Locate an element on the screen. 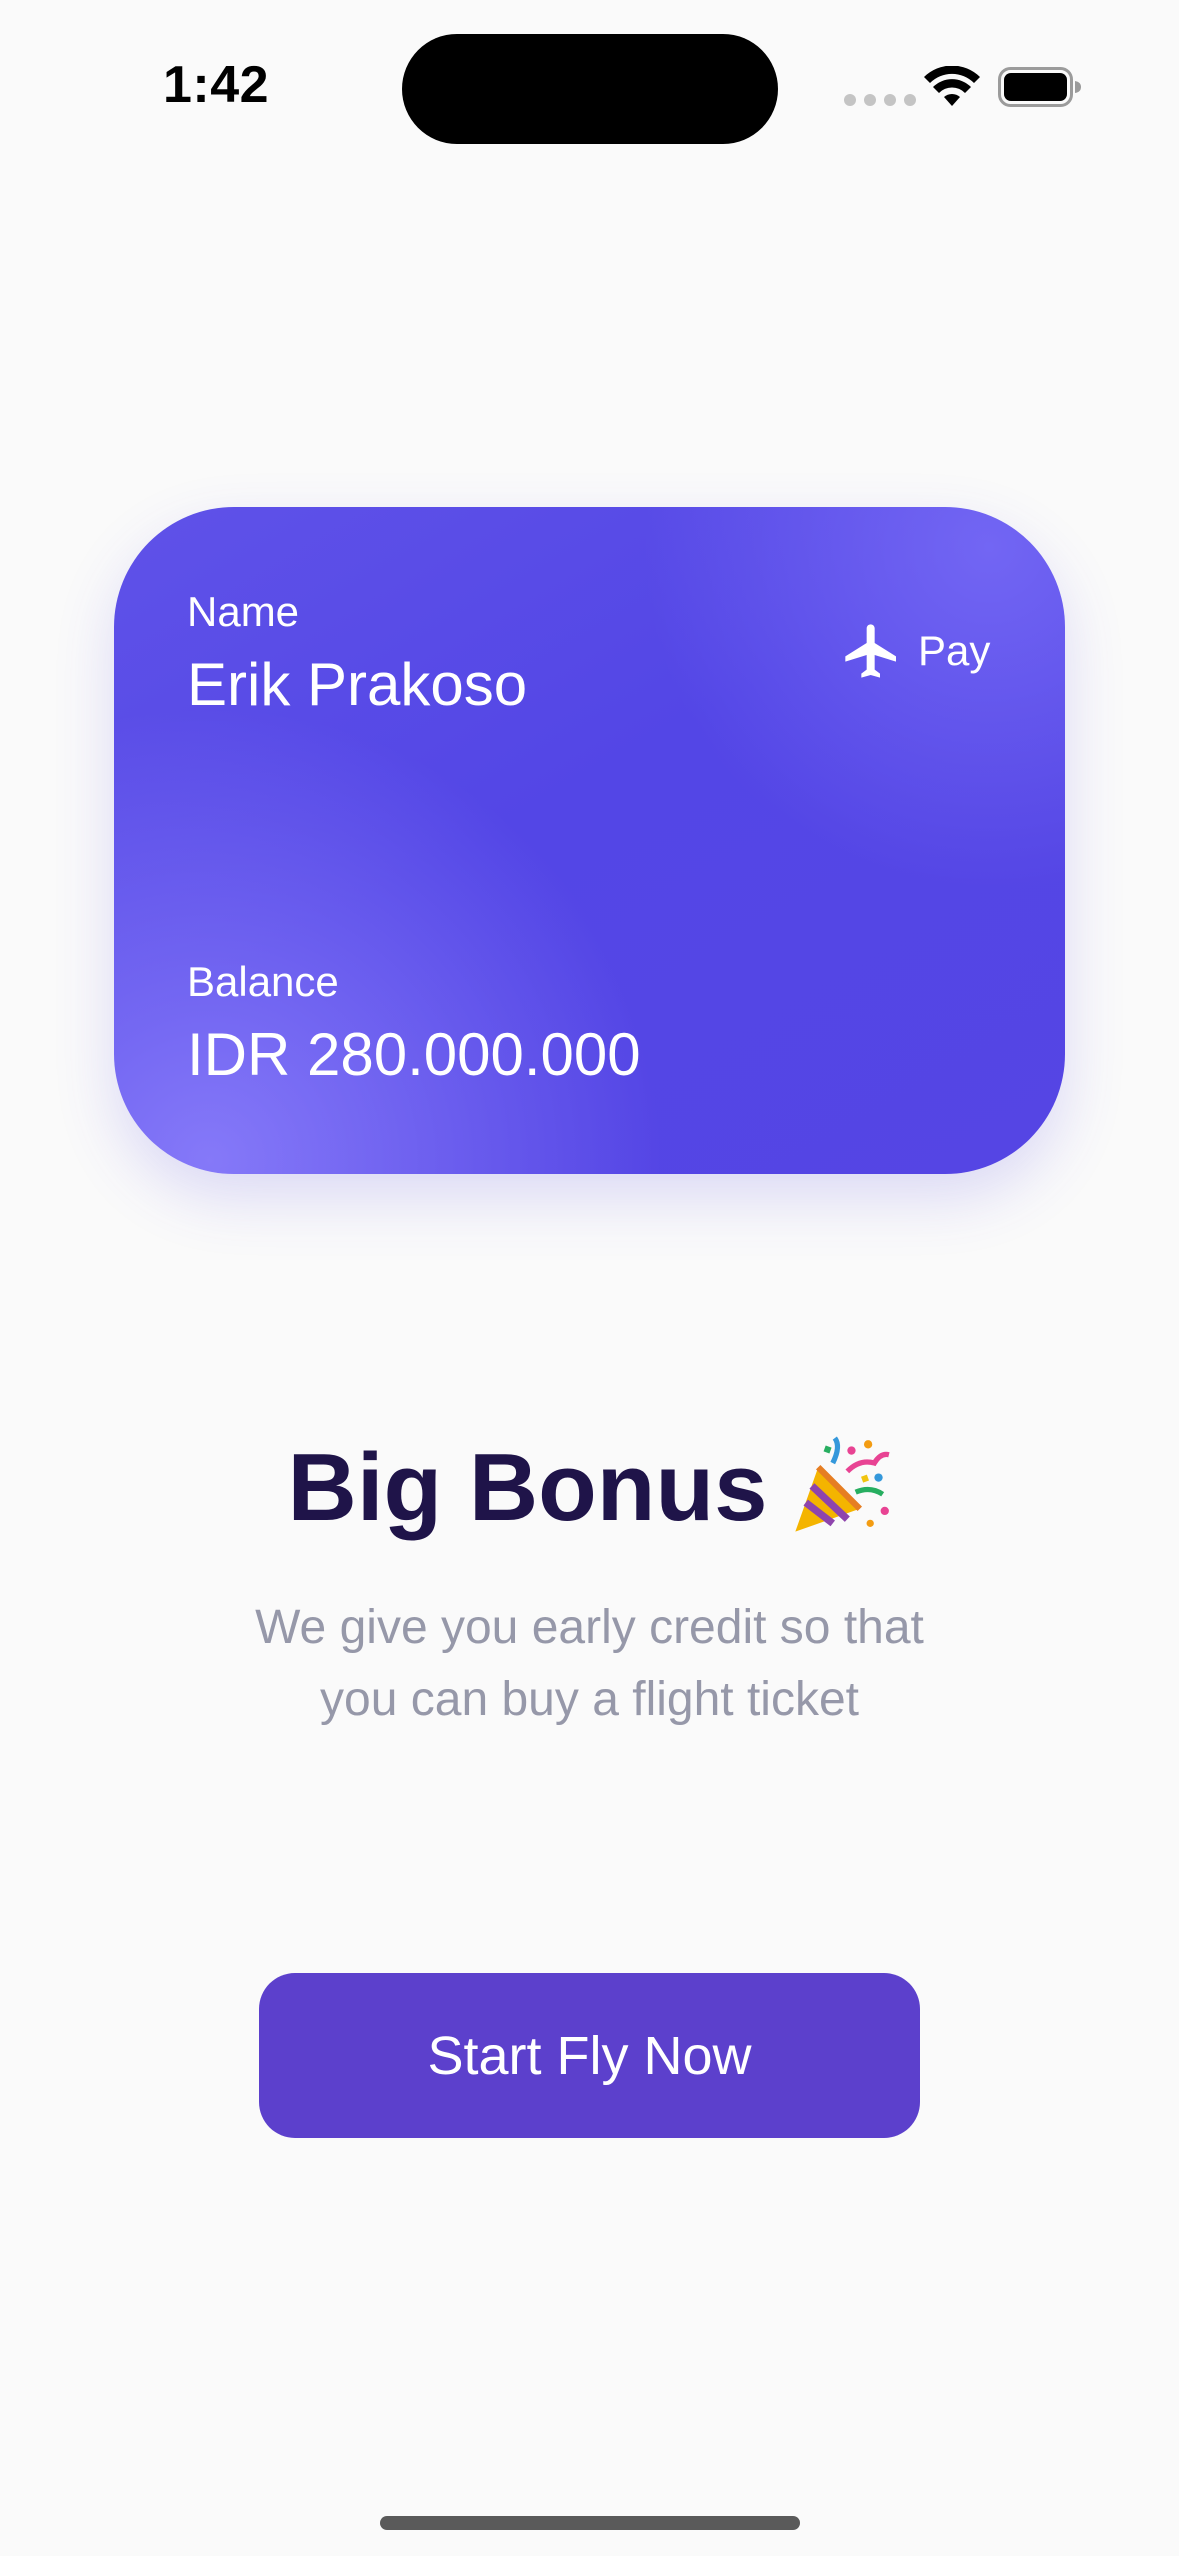 The height and width of the screenshot is (2556, 1179). dynamic-island is located at coordinates (590, 89).